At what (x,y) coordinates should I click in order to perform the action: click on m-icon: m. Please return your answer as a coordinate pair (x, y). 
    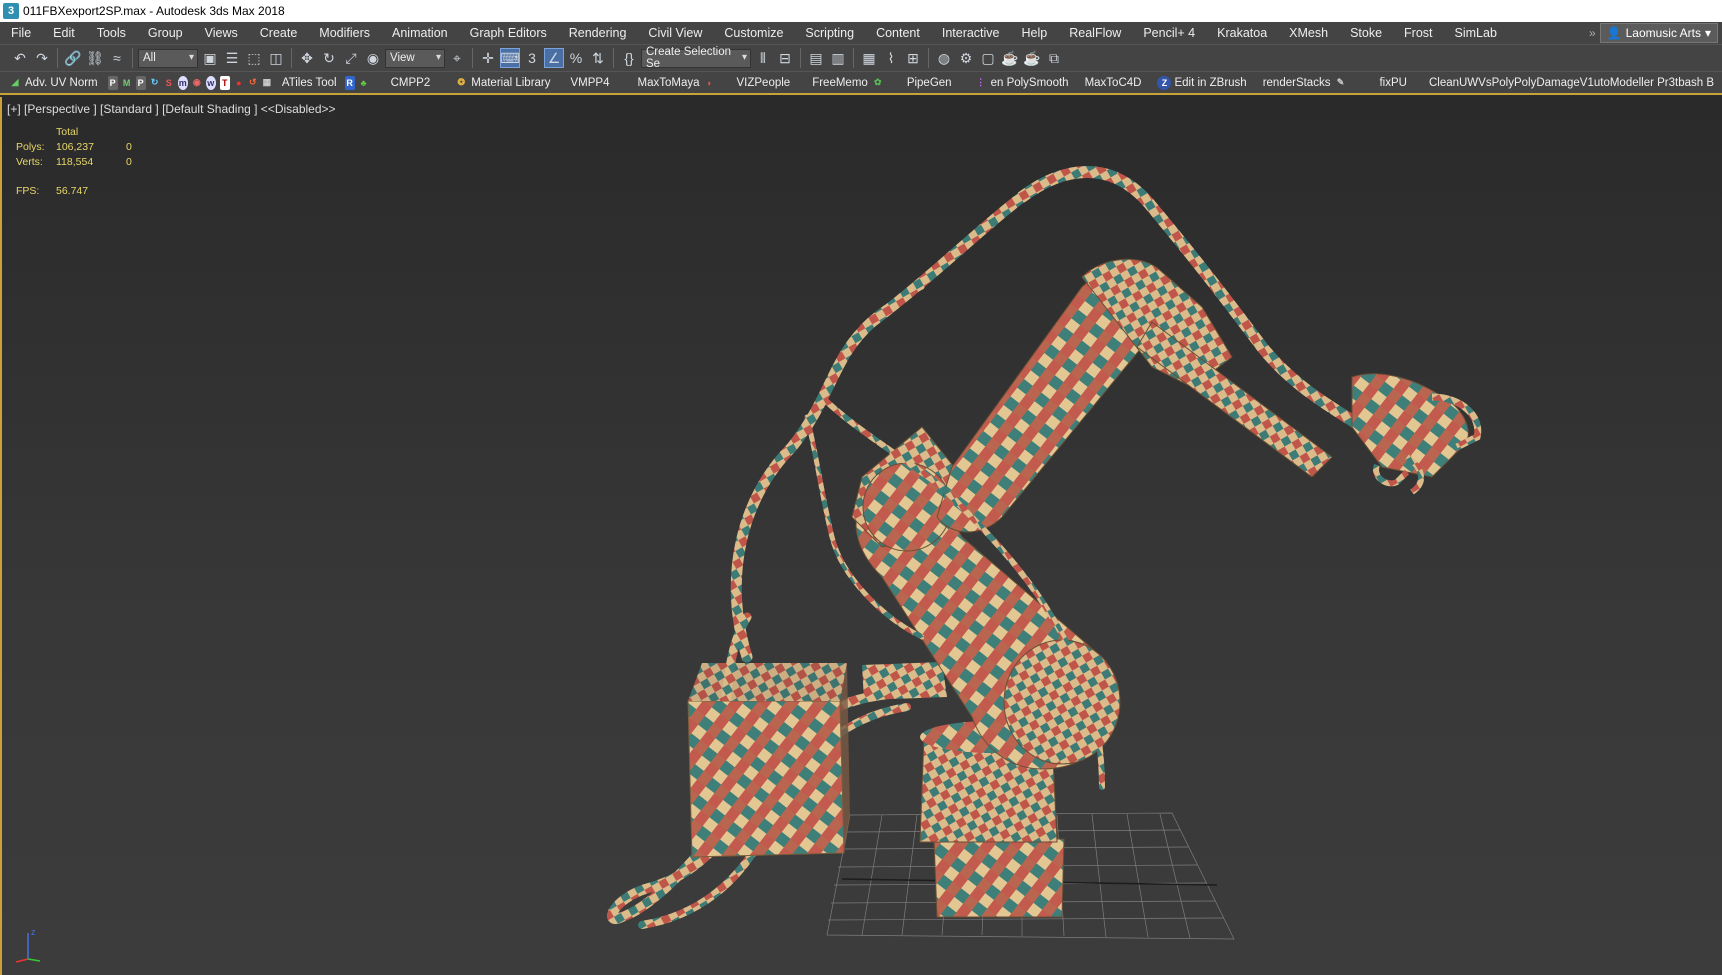
    Looking at the image, I should click on (182, 82).